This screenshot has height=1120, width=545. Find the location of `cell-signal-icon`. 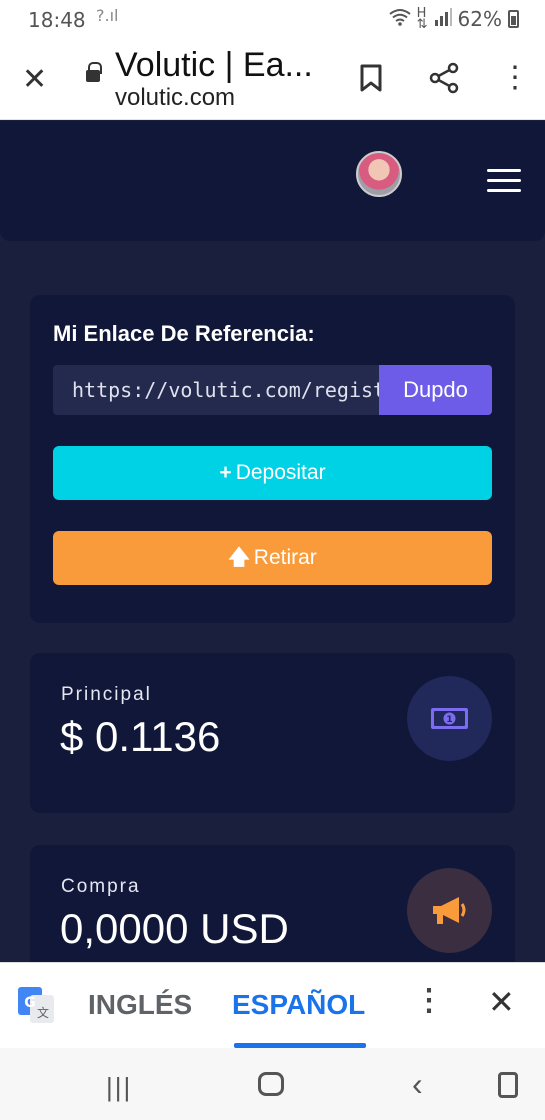

cell-signal-icon is located at coordinates (443, 19).